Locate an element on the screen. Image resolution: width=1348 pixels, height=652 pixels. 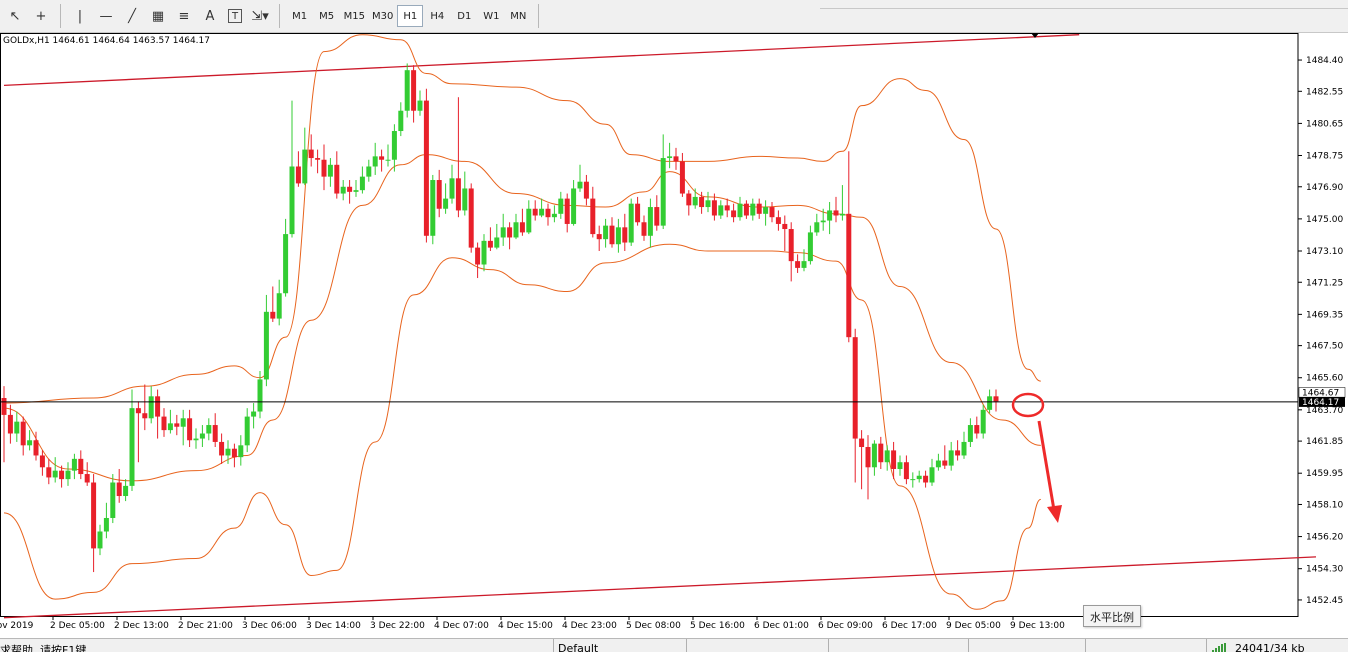
timeframe-h4: H4 is located at coordinates (437, 16).